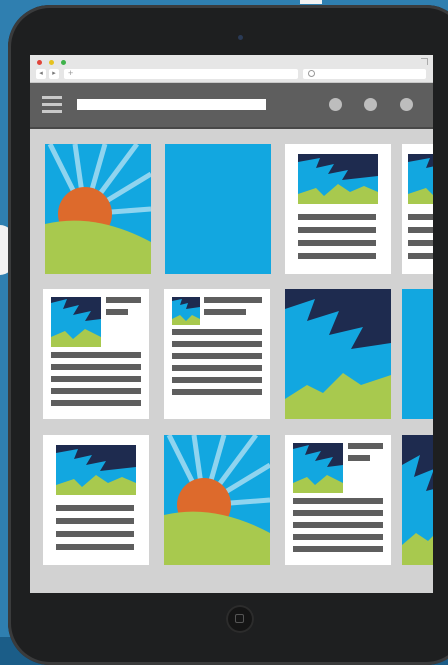  I want to click on search-icon, so click(311, 73).